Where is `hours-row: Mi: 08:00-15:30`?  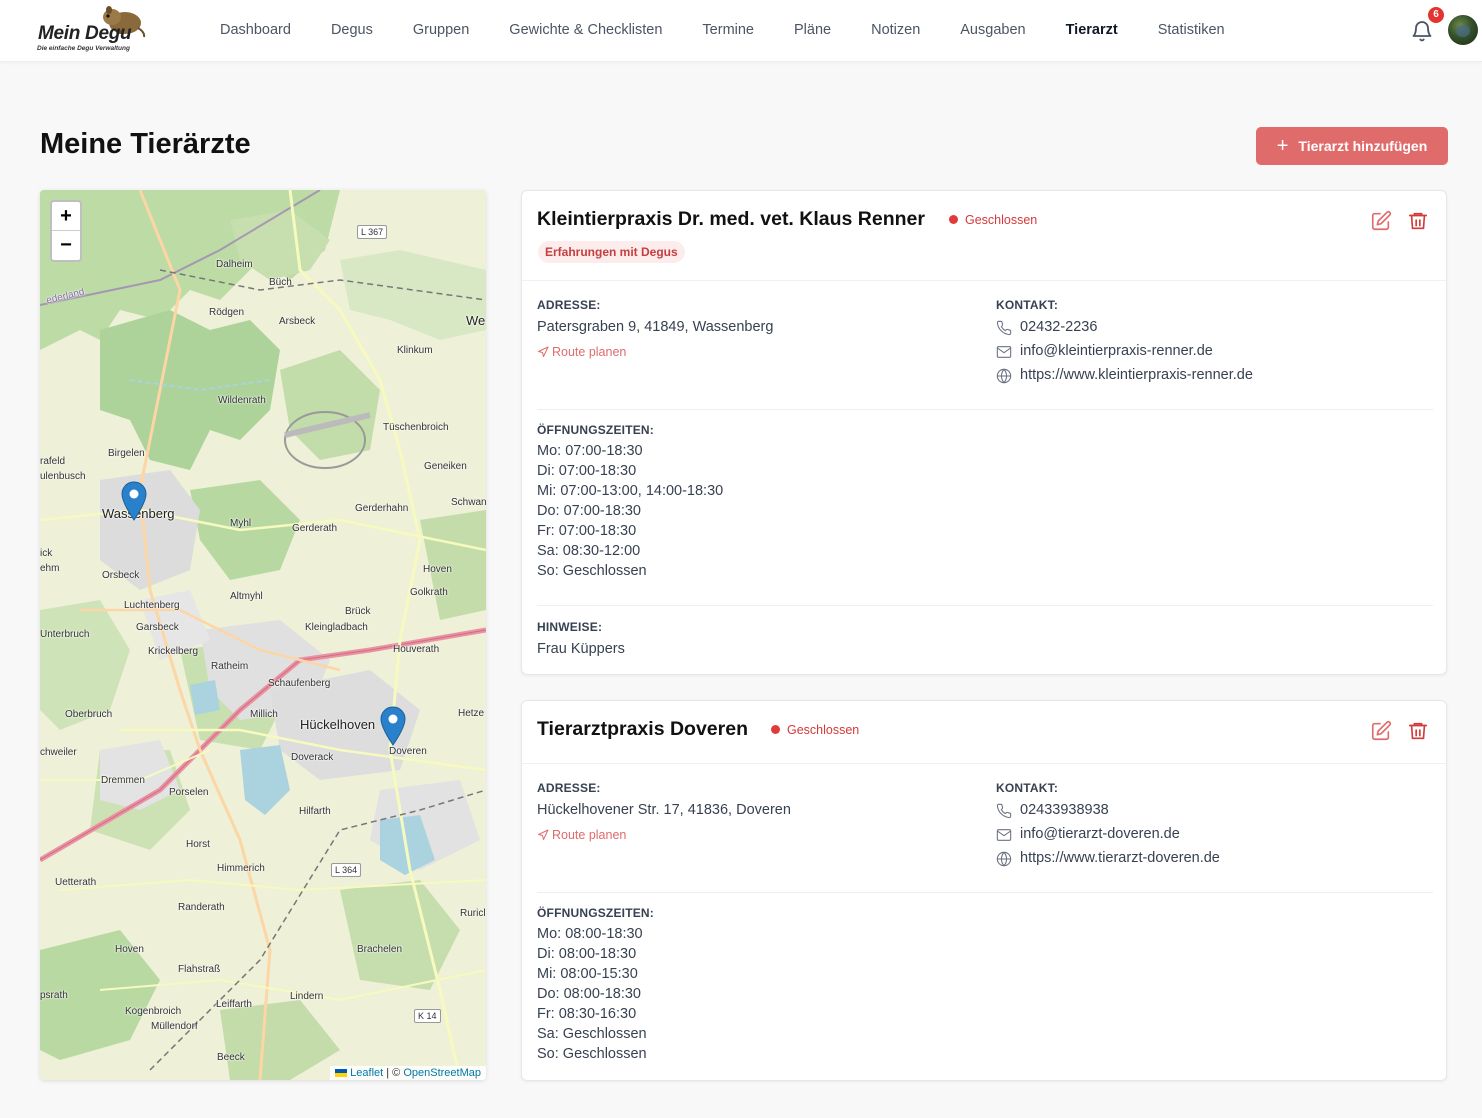
hours-row: Mi: 08:00-15:30 is located at coordinates (587, 974).